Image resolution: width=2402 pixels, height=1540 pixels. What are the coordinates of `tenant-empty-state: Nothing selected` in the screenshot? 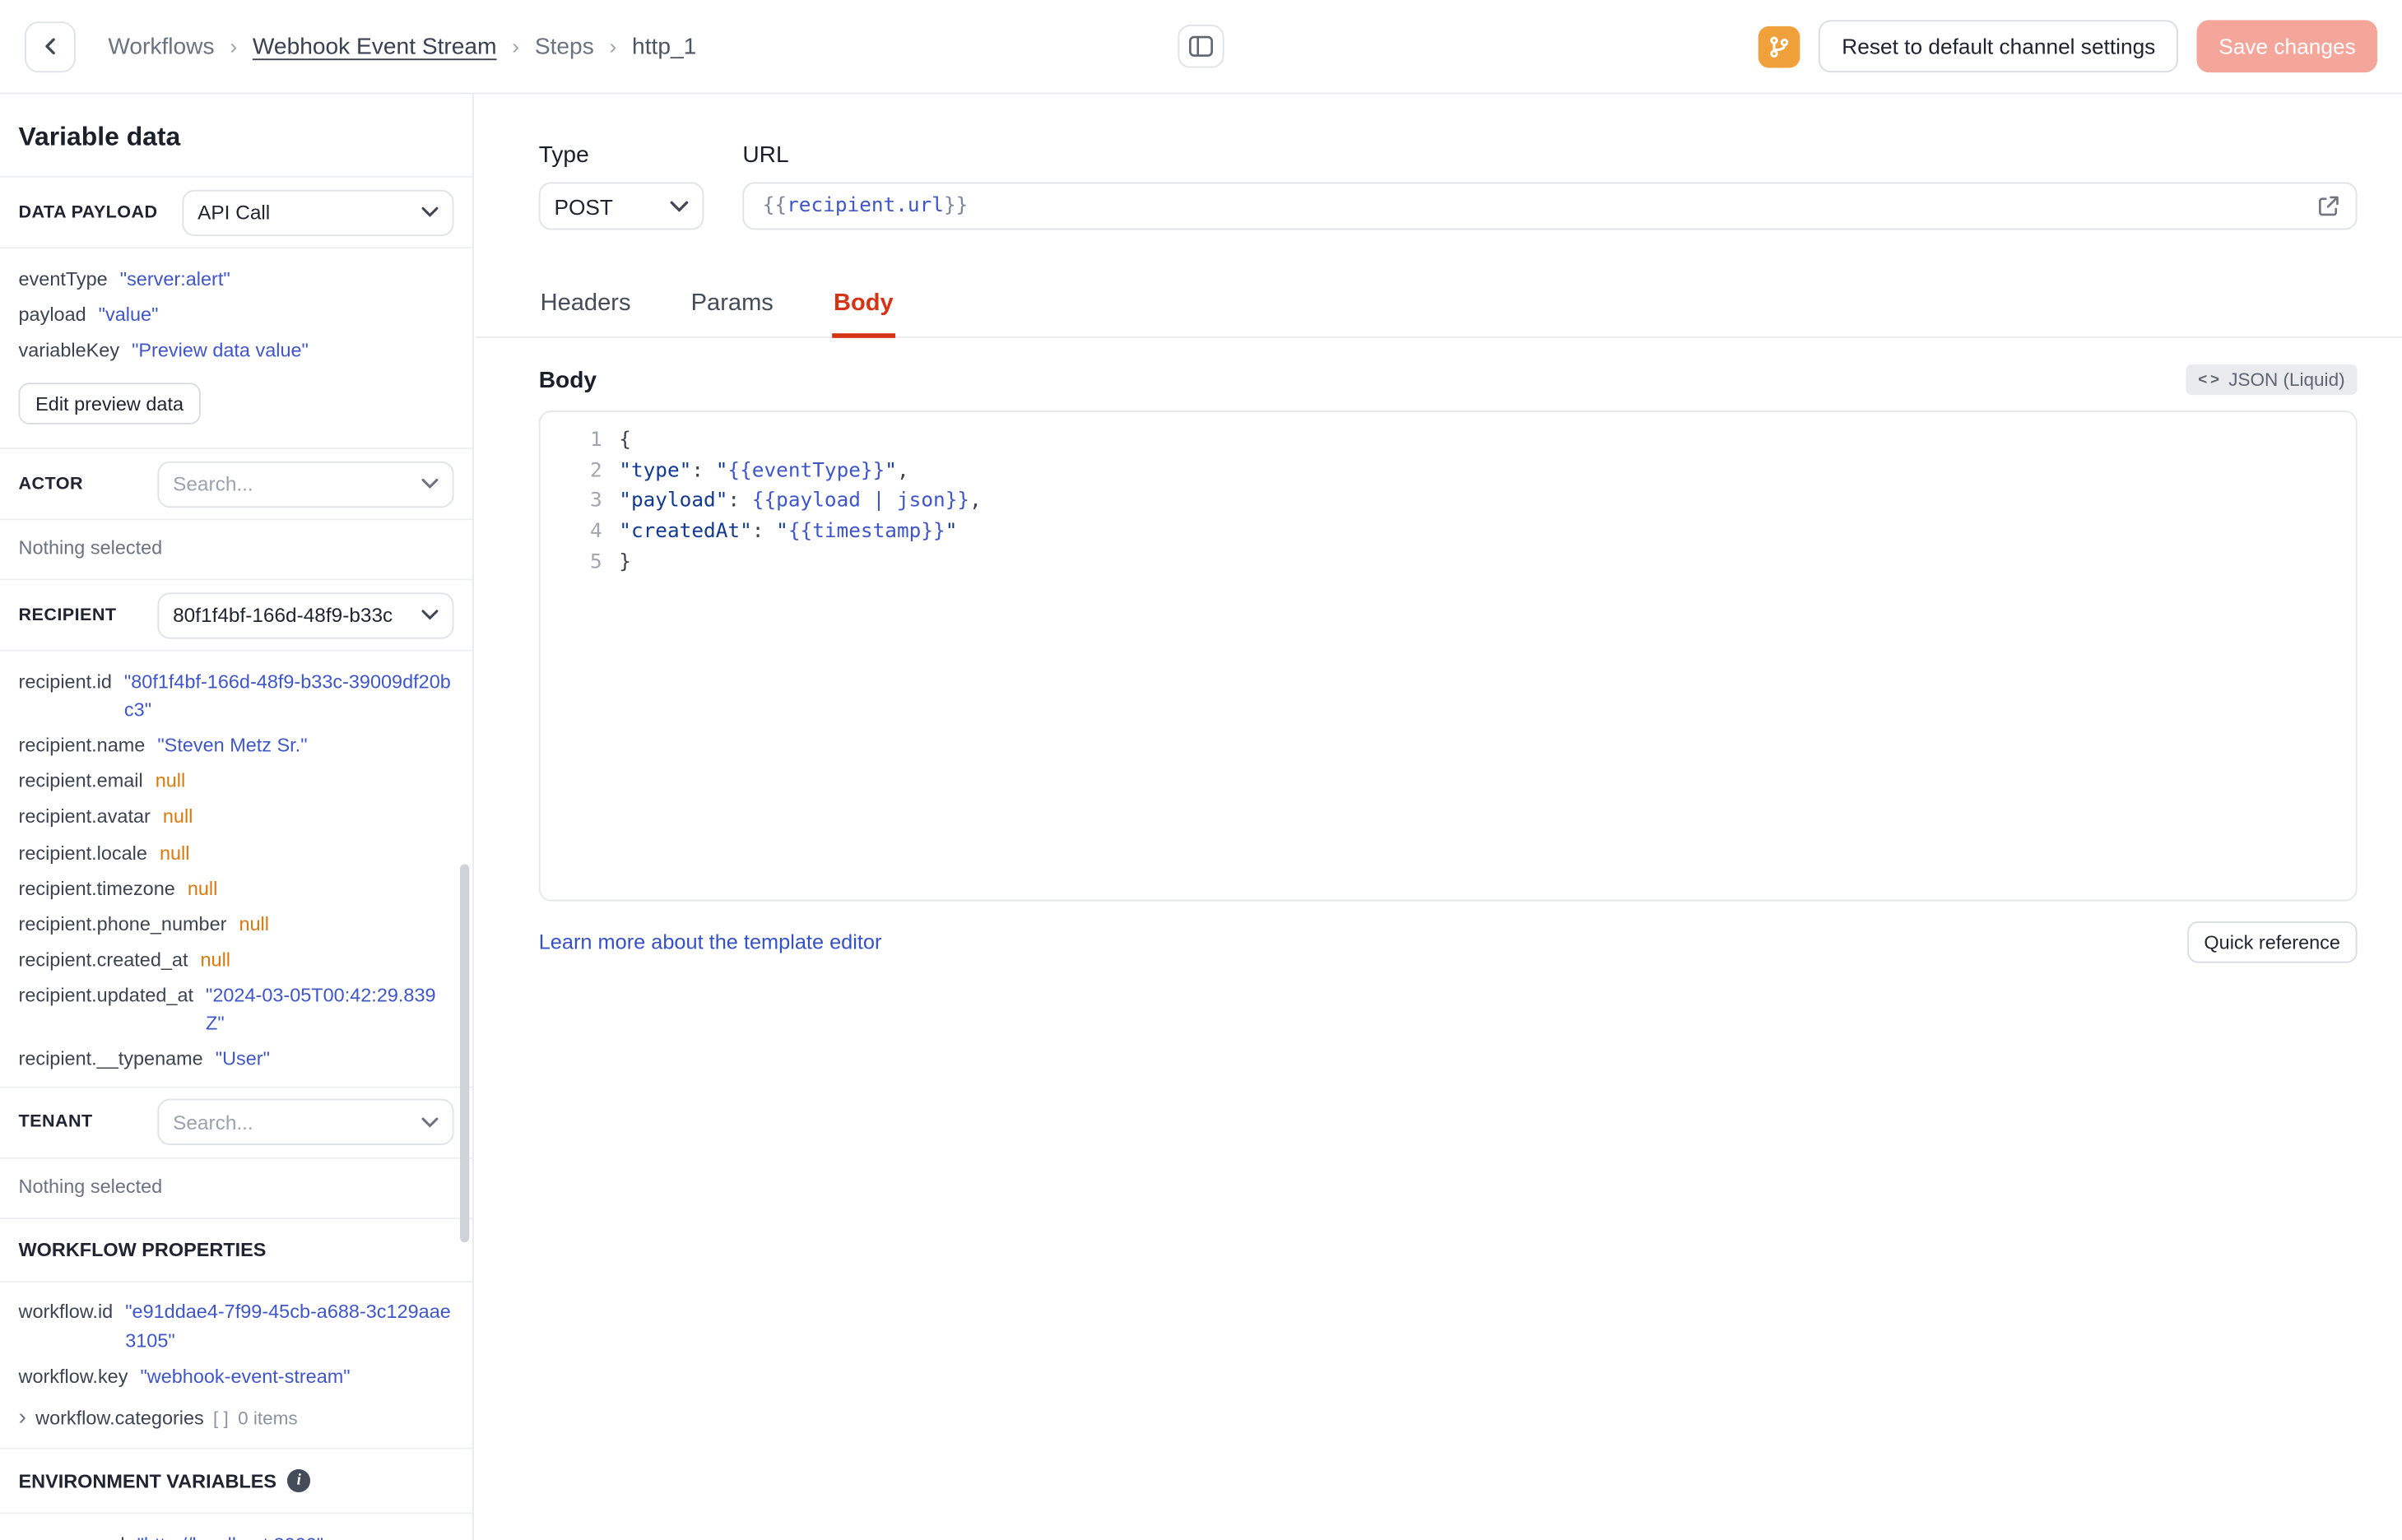 It's located at (91, 1187).